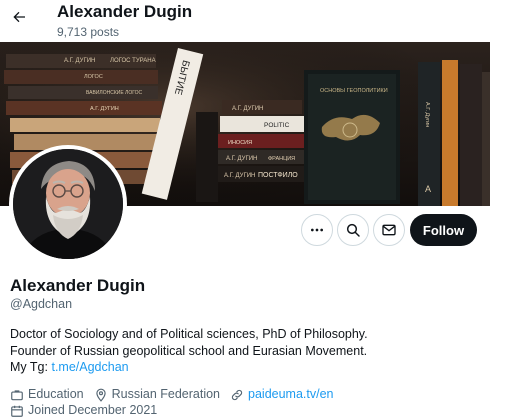 Image resolution: width=514 pixels, height=420 pixels. I want to click on bio-prefix: My Tg:, so click(29, 367).